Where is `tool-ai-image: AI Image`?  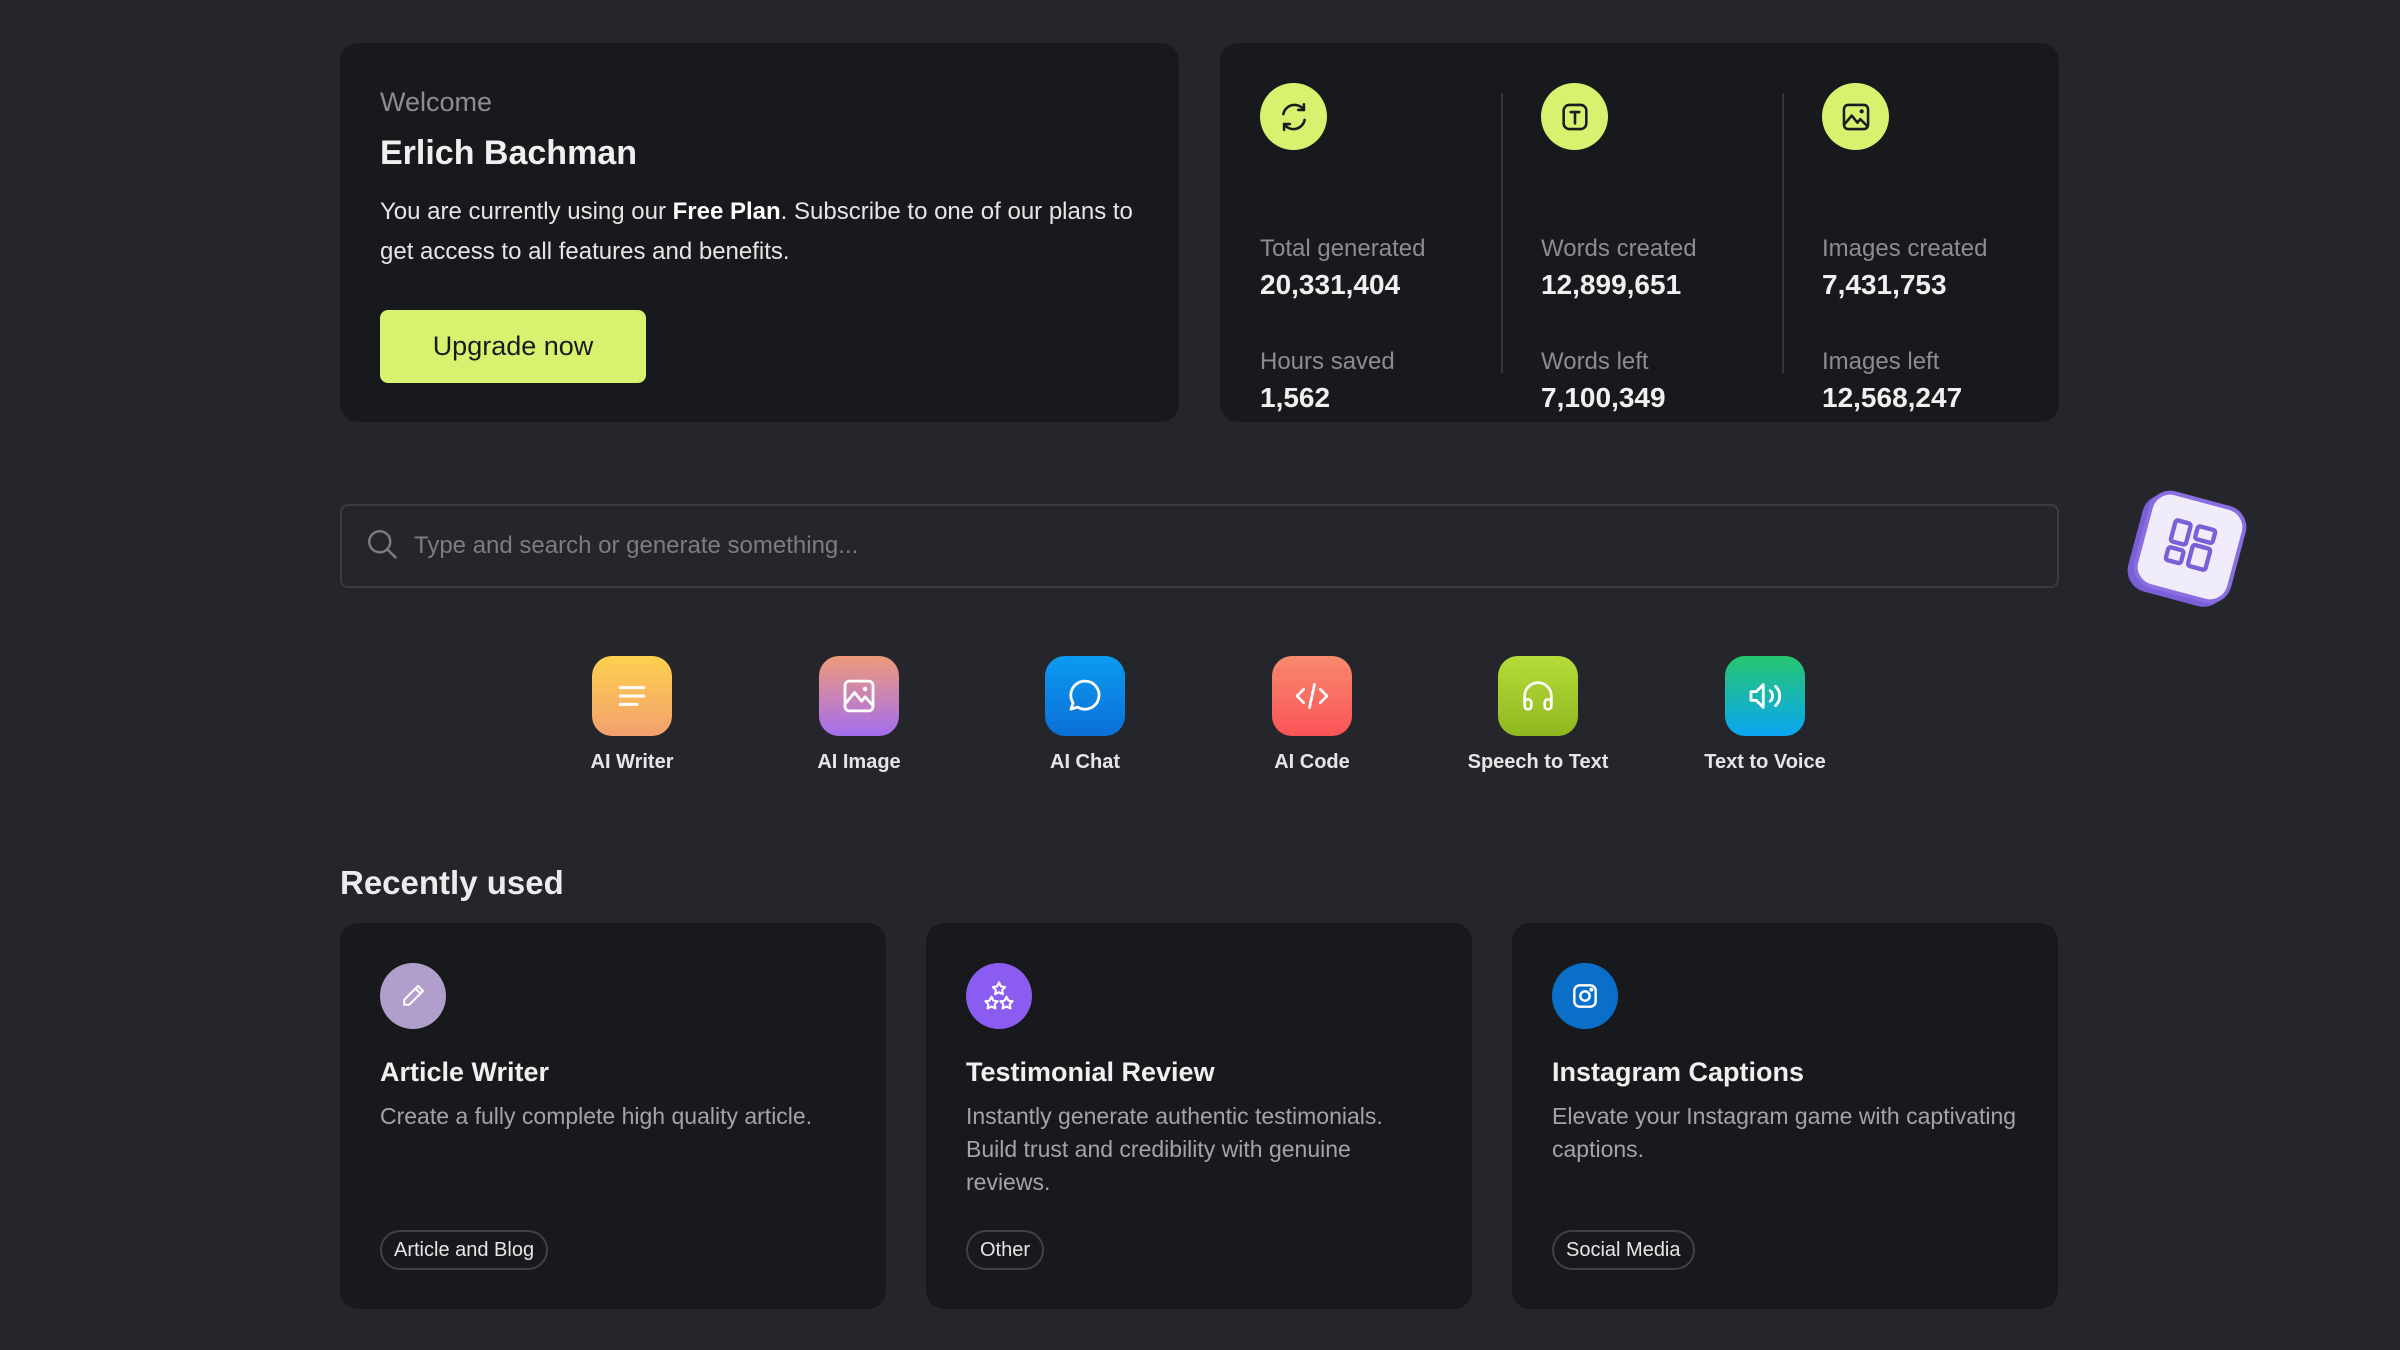 tool-ai-image: AI Image is located at coordinates (859, 714).